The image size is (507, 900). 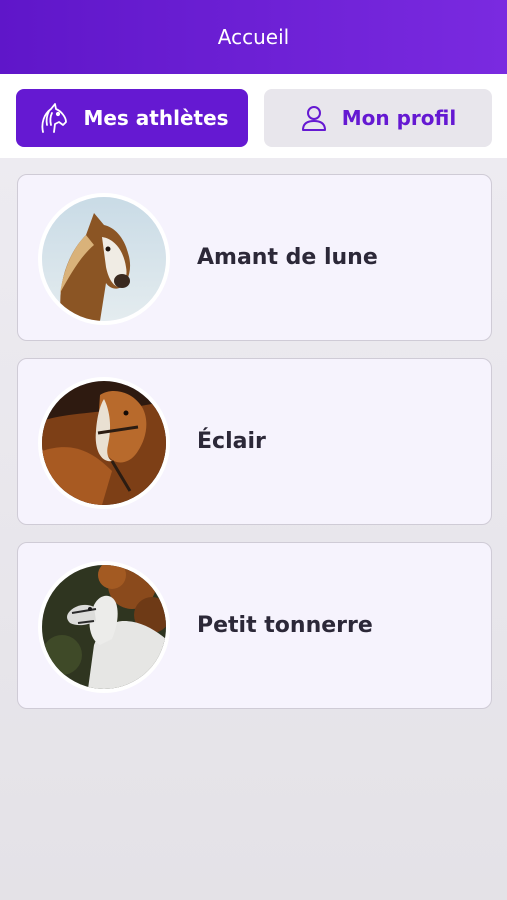 I want to click on person-icon, so click(x=314, y=118).